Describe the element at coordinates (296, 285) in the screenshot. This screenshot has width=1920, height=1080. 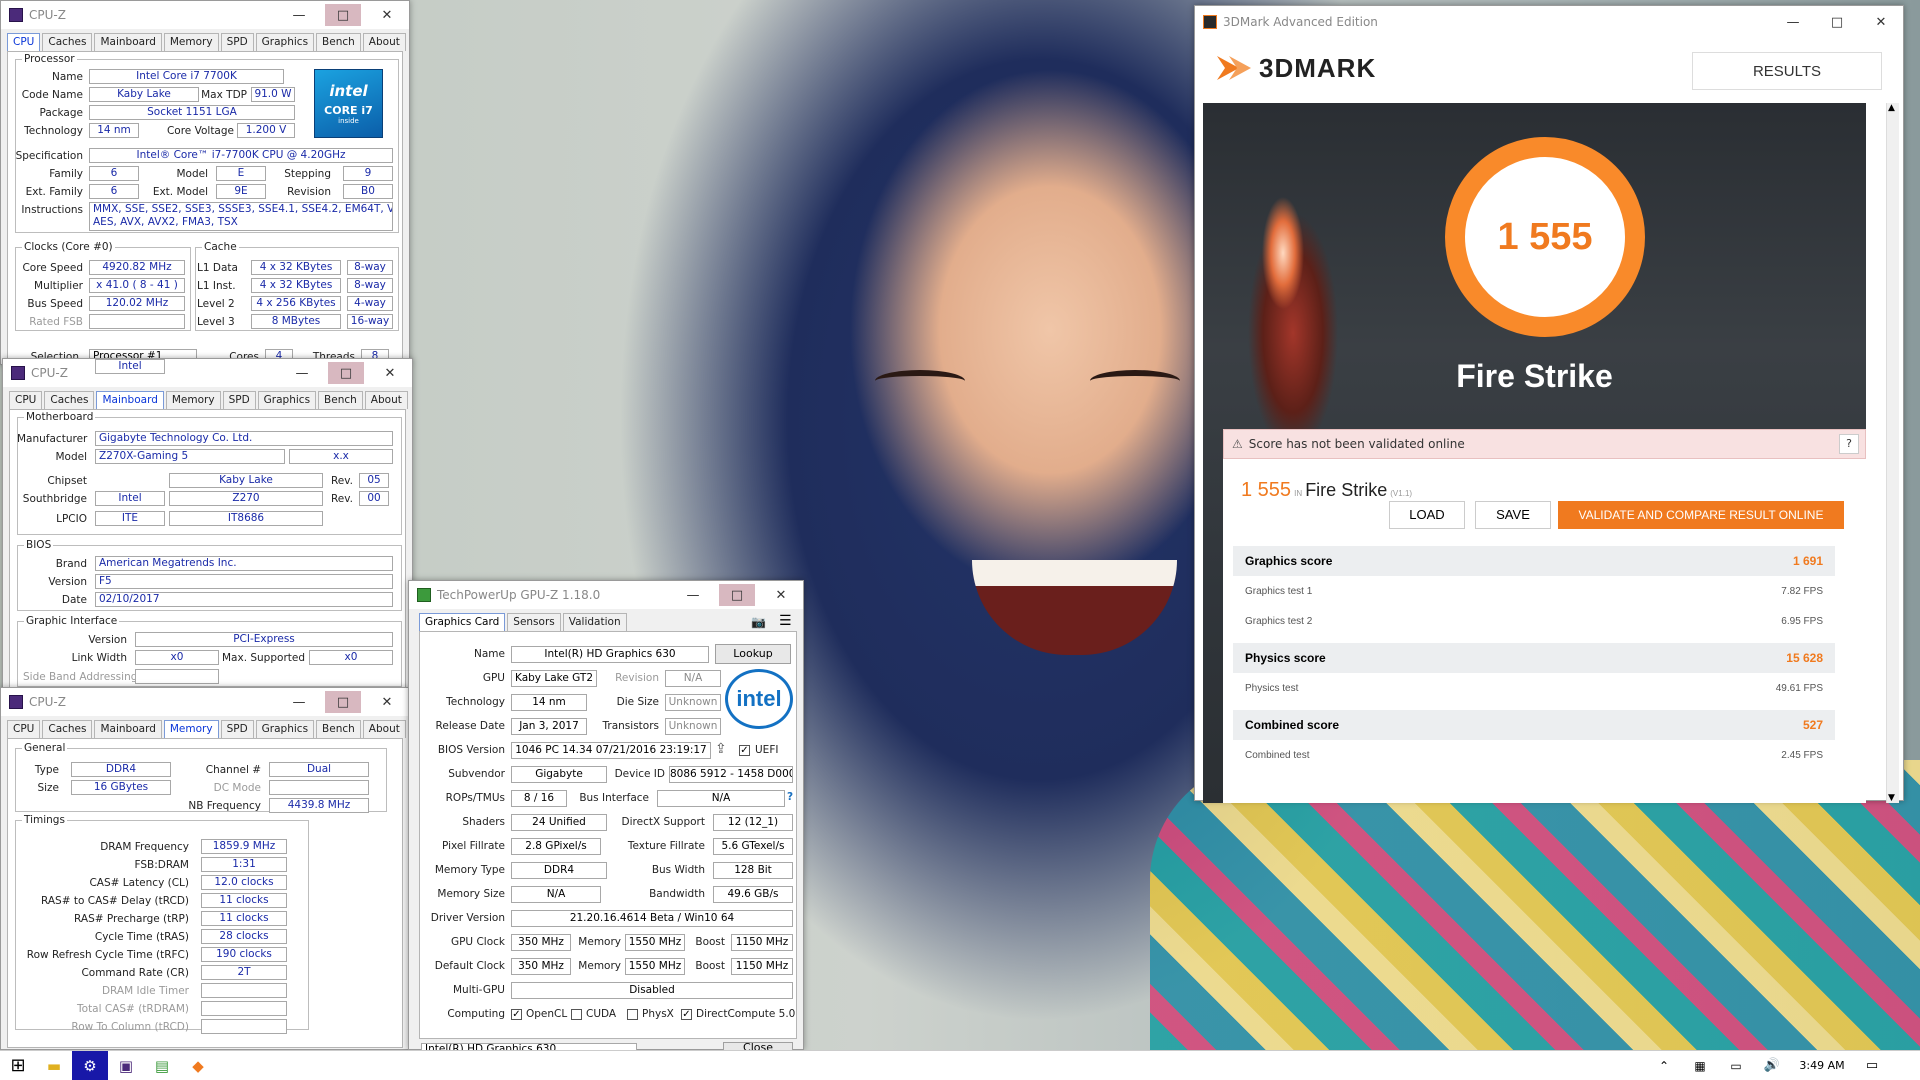
I see `l1i-value: 4 x 32 KBytes` at that location.